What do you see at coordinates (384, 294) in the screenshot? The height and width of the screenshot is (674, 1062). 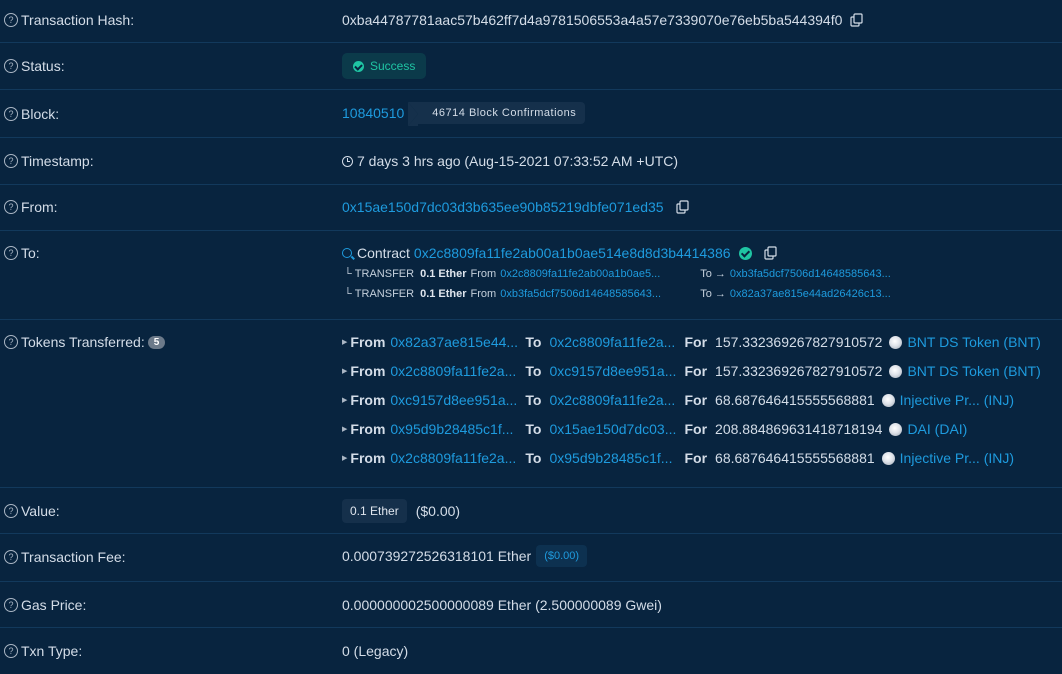 I see `transfer-type: TRANSFER` at bounding box center [384, 294].